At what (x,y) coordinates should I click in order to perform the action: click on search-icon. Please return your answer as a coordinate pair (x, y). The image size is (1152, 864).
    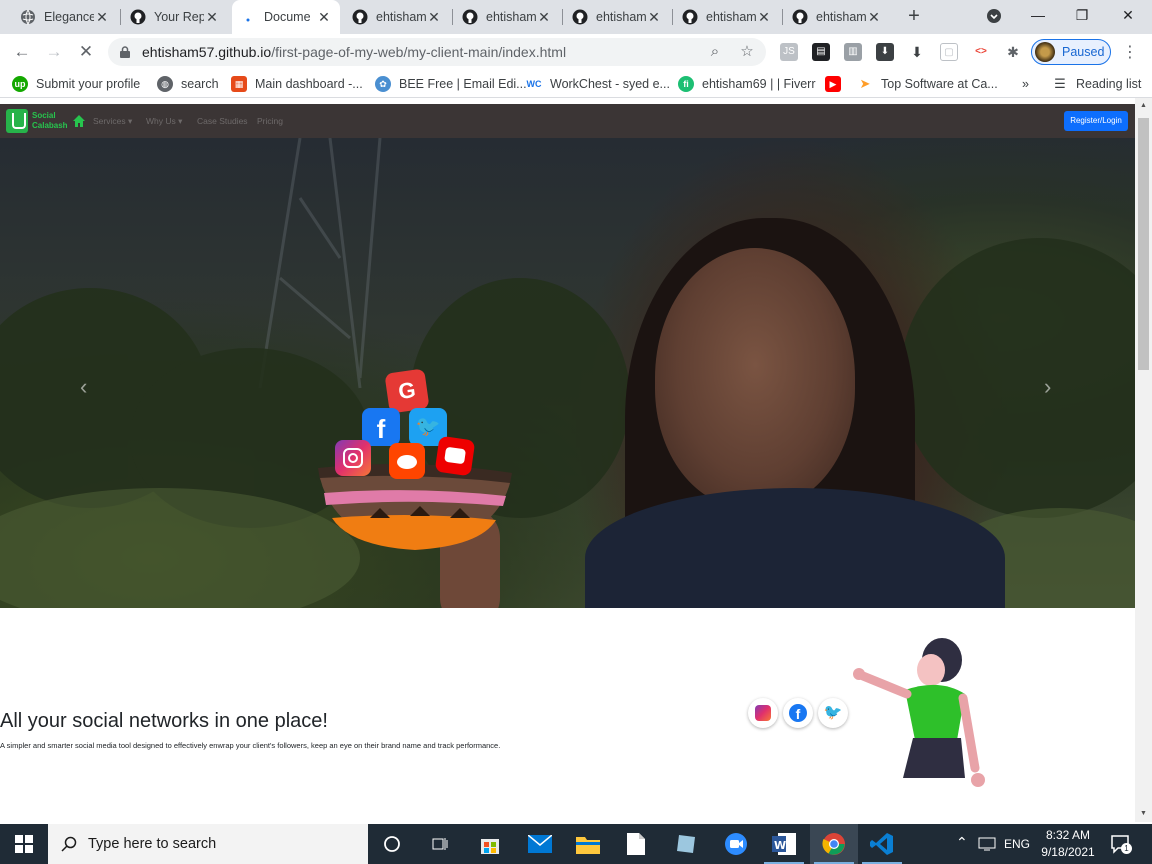
    Looking at the image, I should click on (69, 844).